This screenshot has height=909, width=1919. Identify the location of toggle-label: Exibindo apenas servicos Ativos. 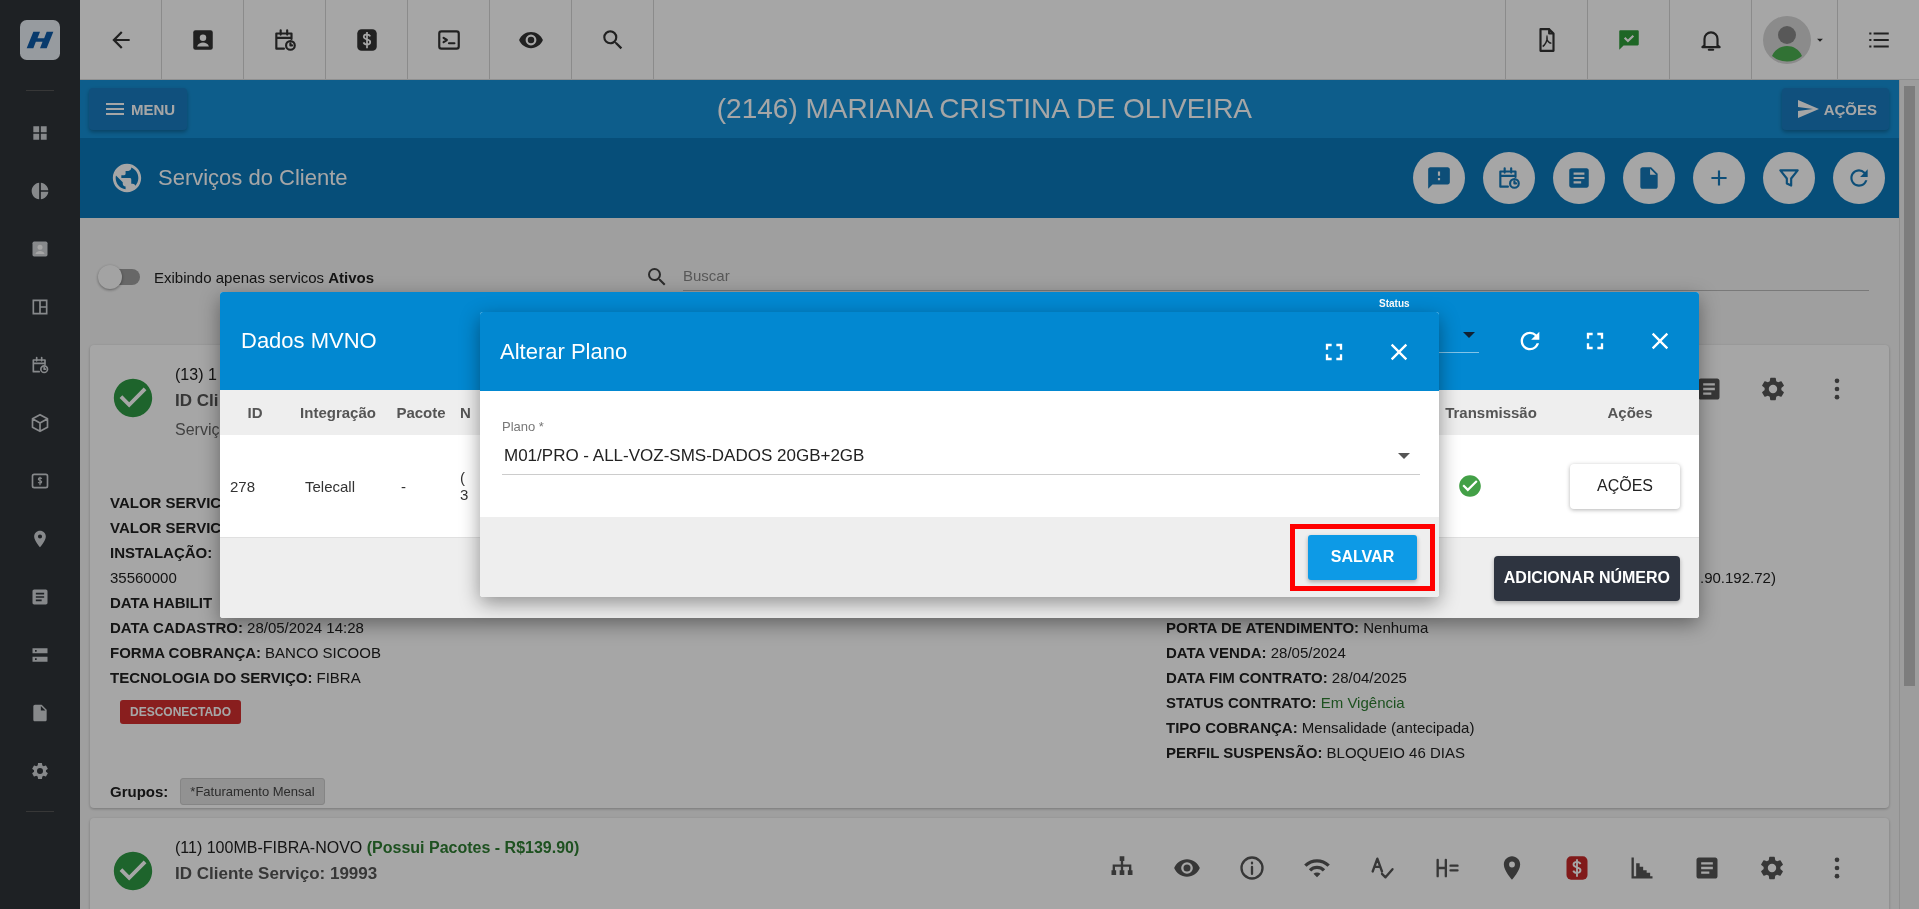
(265, 277).